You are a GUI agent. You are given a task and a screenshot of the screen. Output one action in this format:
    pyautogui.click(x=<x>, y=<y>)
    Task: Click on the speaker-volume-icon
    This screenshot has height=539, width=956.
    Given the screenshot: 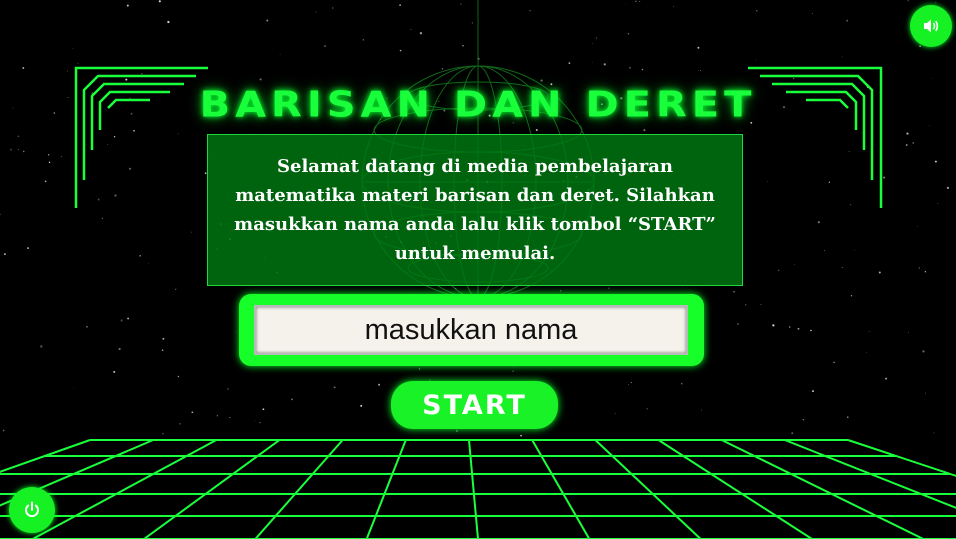 What is the action you would take?
    pyautogui.click(x=931, y=26)
    